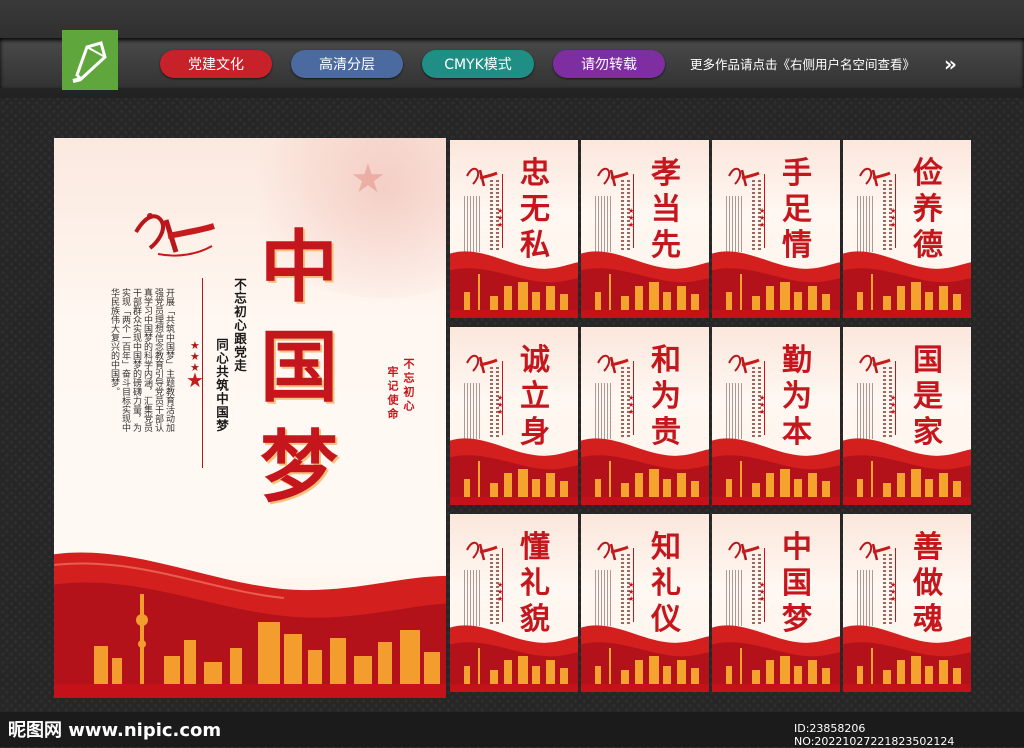  I want to click on poster-card: ★ ★ ★ 诚立身, so click(514, 416).